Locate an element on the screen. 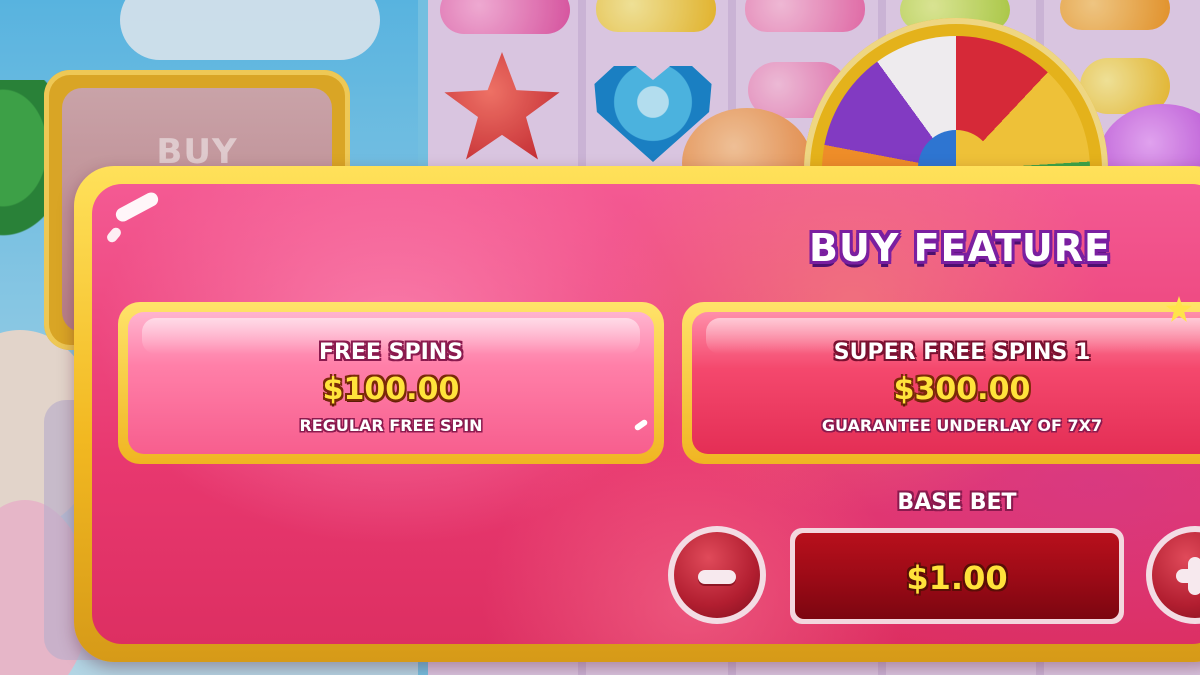  minus-icon is located at coordinates (717, 577).